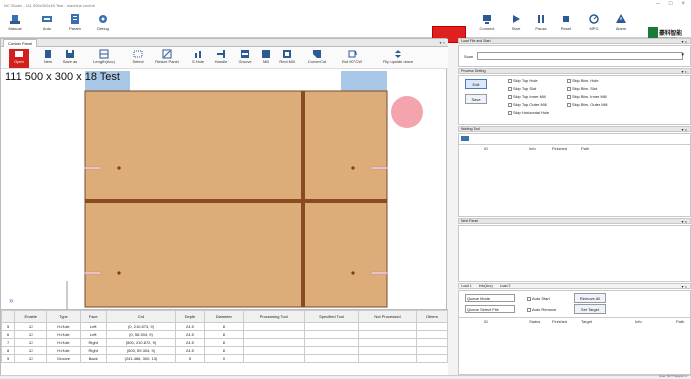 The width and height of the screenshot is (691, 379). Describe the element at coordinates (70, 54) in the screenshot. I see `save-as-icon` at that location.